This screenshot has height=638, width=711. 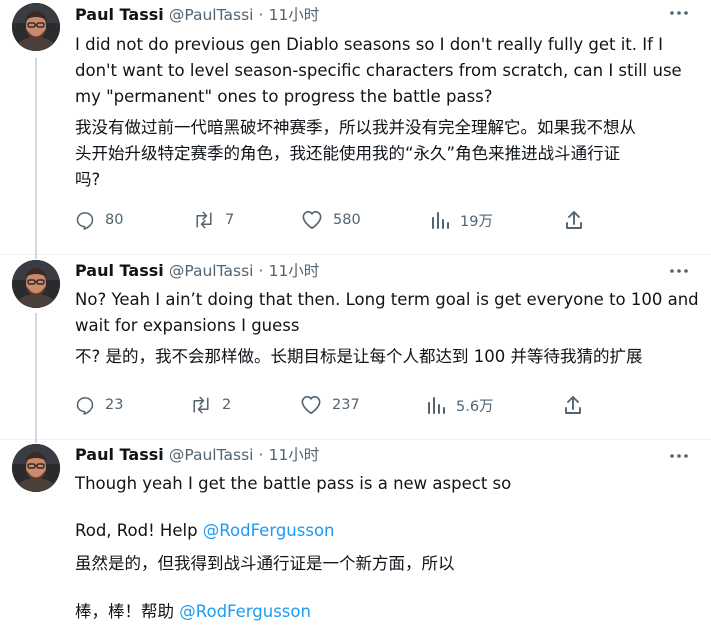 I want to click on tweet-text: Rod, Rod! Help @RodFergusson, so click(x=388, y=531).